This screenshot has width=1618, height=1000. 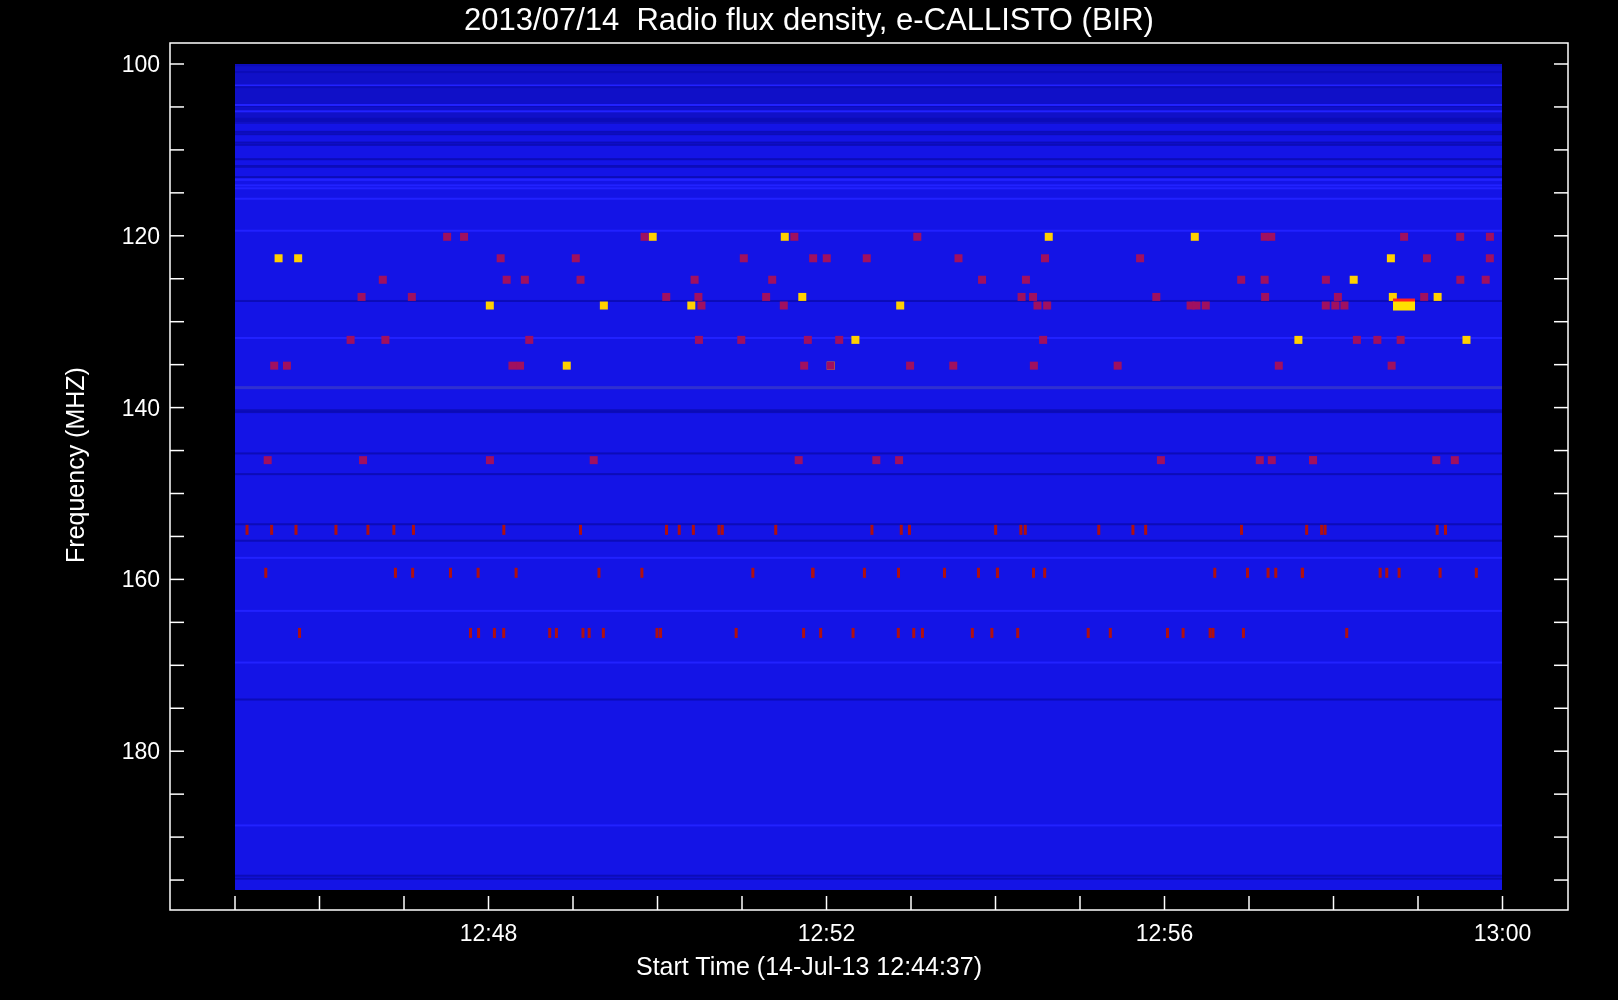 What do you see at coordinates (1164, 933) in the screenshot?
I see `x-tick-label: 12:56` at bounding box center [1164, 933].